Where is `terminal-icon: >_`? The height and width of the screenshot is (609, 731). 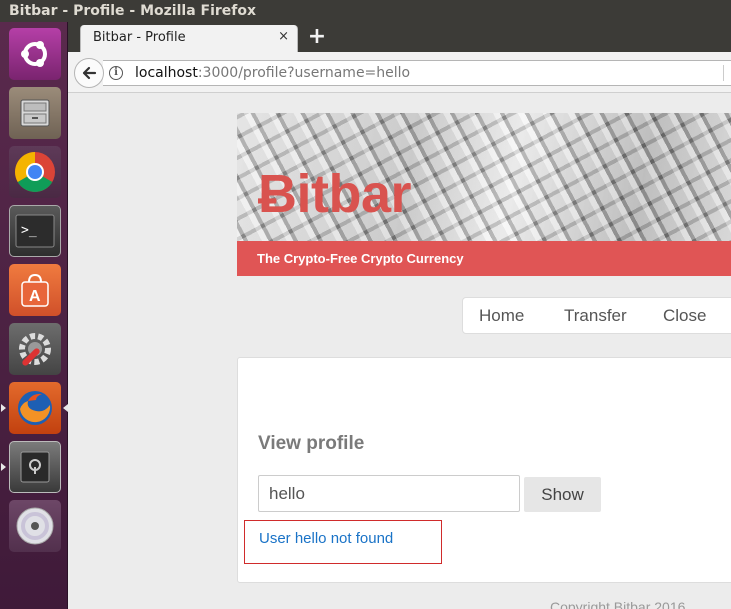
terminal-icon: >_ is located at coordinates (35, 231).